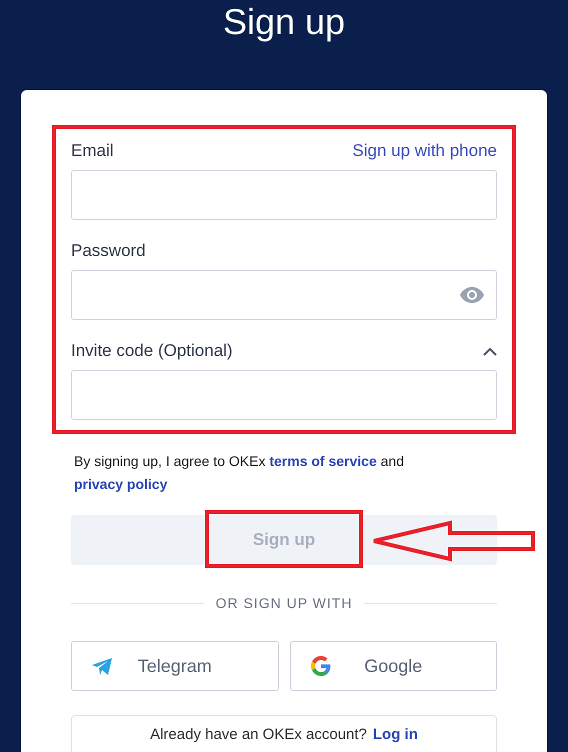 The image size is (568, 752). What do you see at coordinates (239, 473) in the screenshot?
I see `terms-agreement: By signing up, I agree to OKEx terms of service and privacy policy` at bounding box center [239, 473].